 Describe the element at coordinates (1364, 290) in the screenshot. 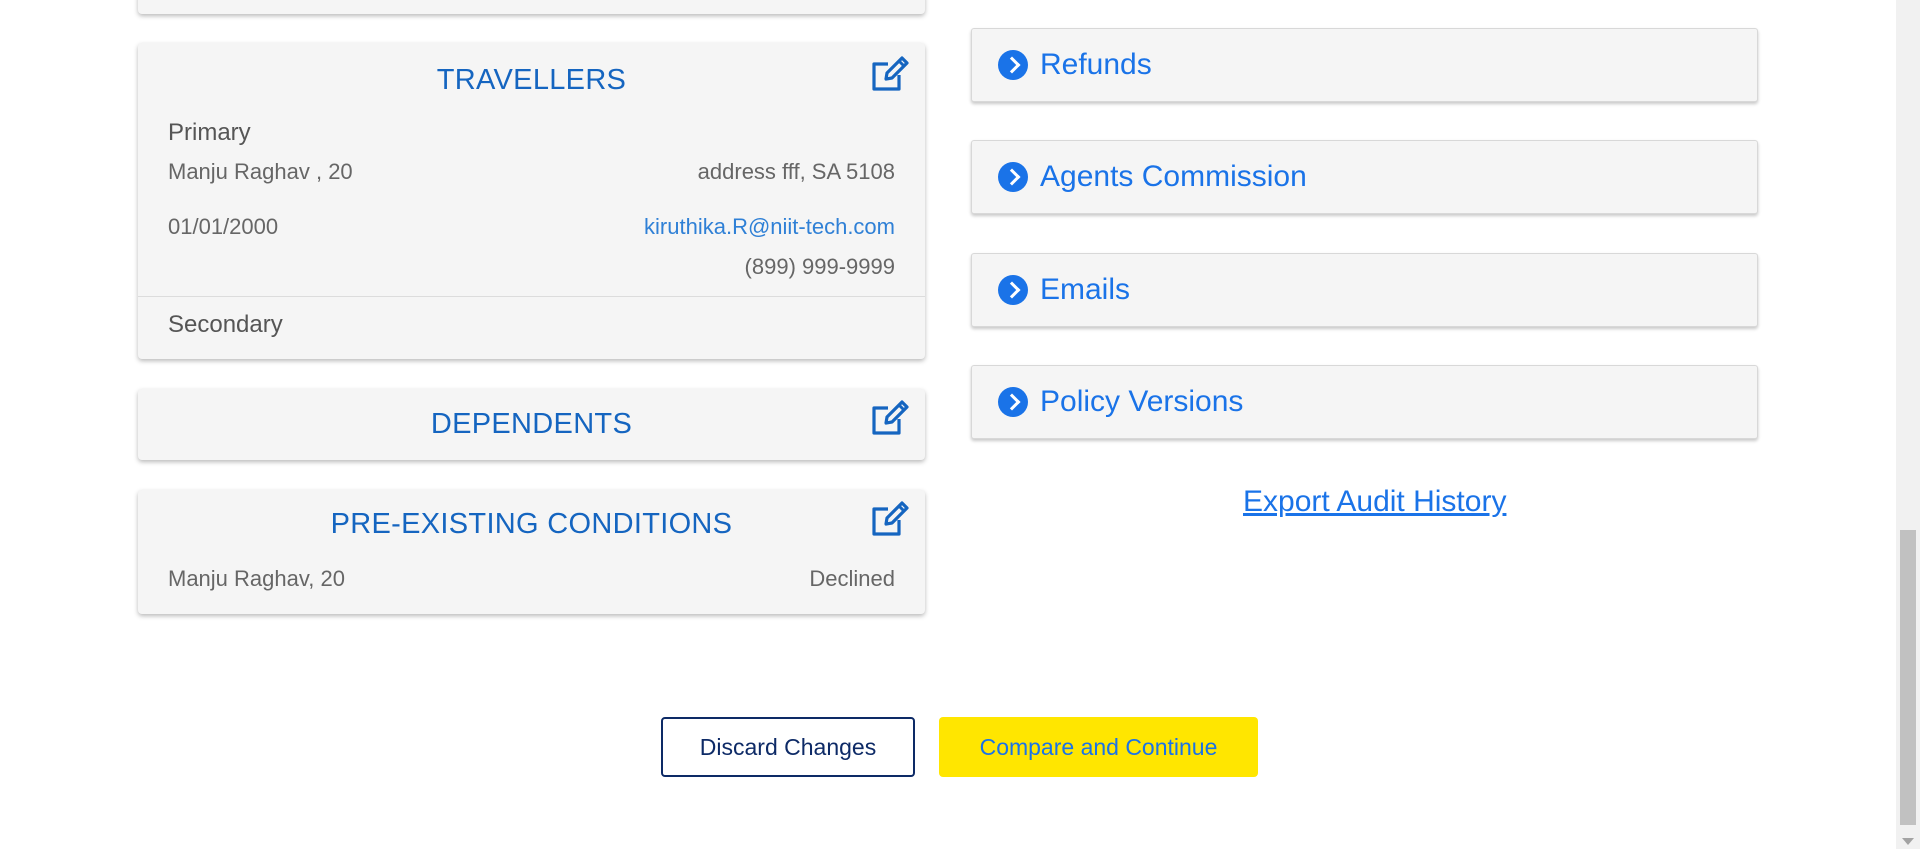

I see `accordion-emails: Emails` at that location.